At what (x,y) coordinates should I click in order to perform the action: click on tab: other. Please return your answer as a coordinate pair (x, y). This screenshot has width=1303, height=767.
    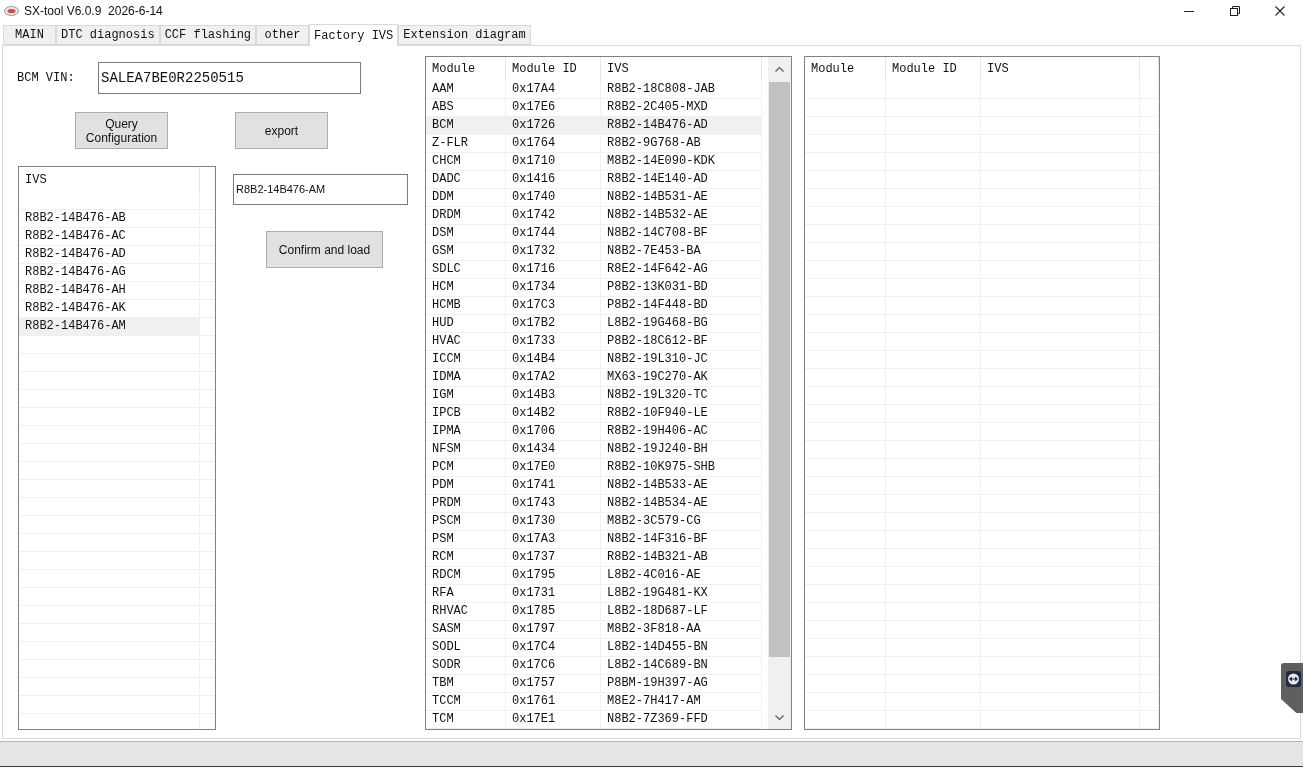
    Looking at the image, I should click on (283, 35).